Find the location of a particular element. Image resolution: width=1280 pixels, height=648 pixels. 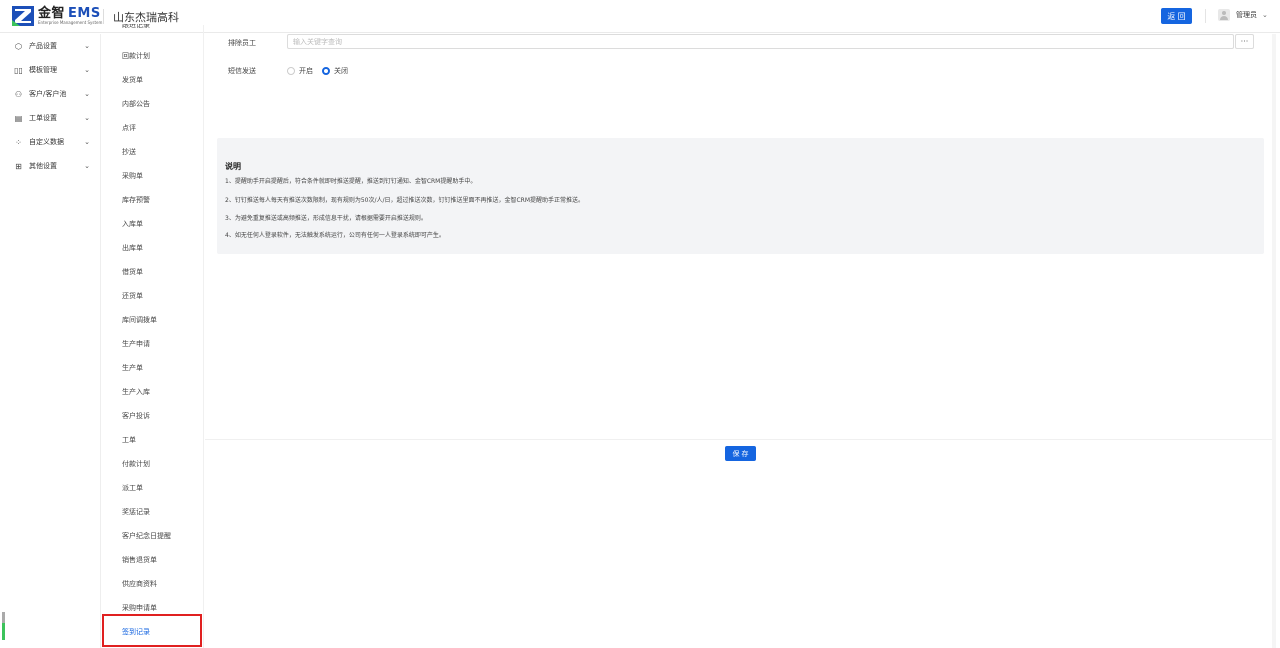

sidebar-item-label: 客户/客户池 is located at coordinates (48, 94).